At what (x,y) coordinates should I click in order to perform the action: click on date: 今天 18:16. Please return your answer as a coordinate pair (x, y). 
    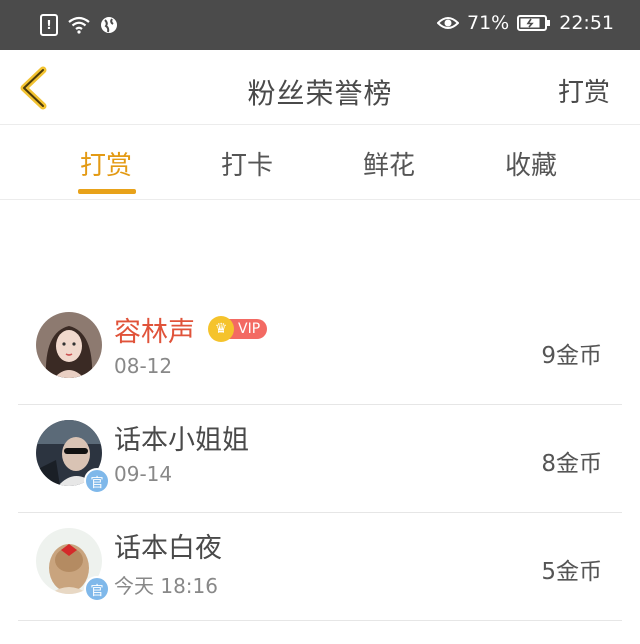
    Looking at the image, I should click on (166, 586).